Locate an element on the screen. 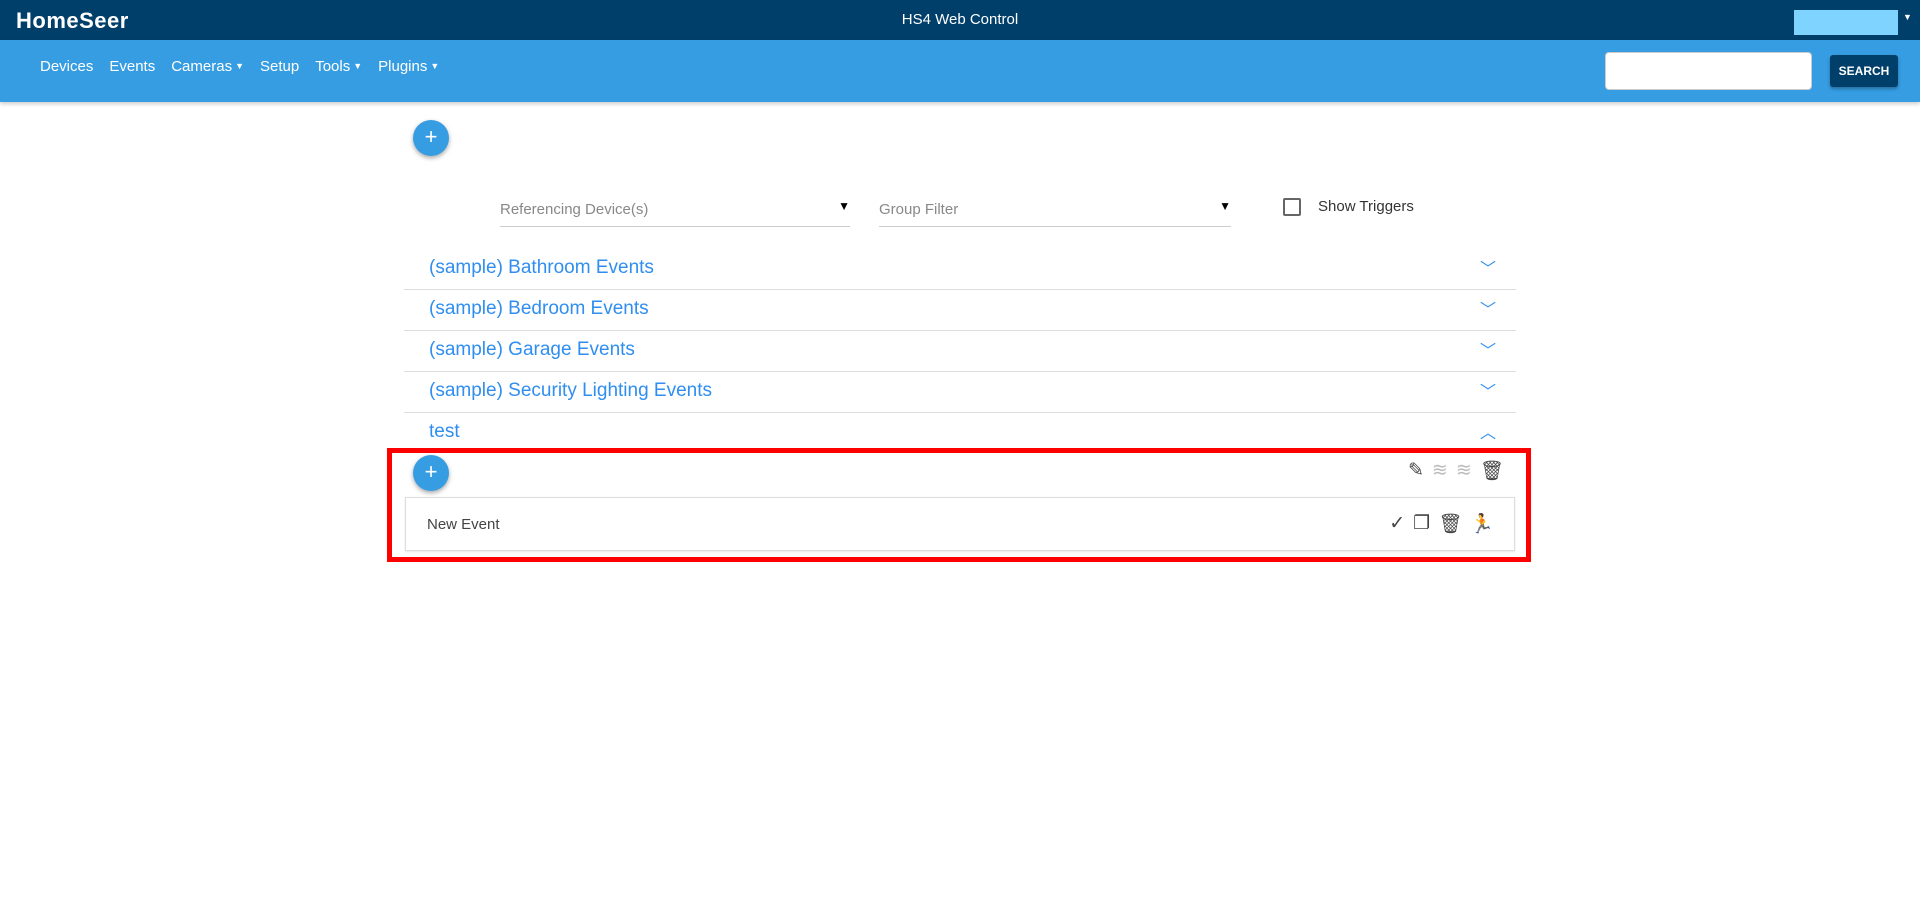 The image size is (1920, 911). group-filter-select: Group Filter ▼ is located at coordinates (1055, 210).